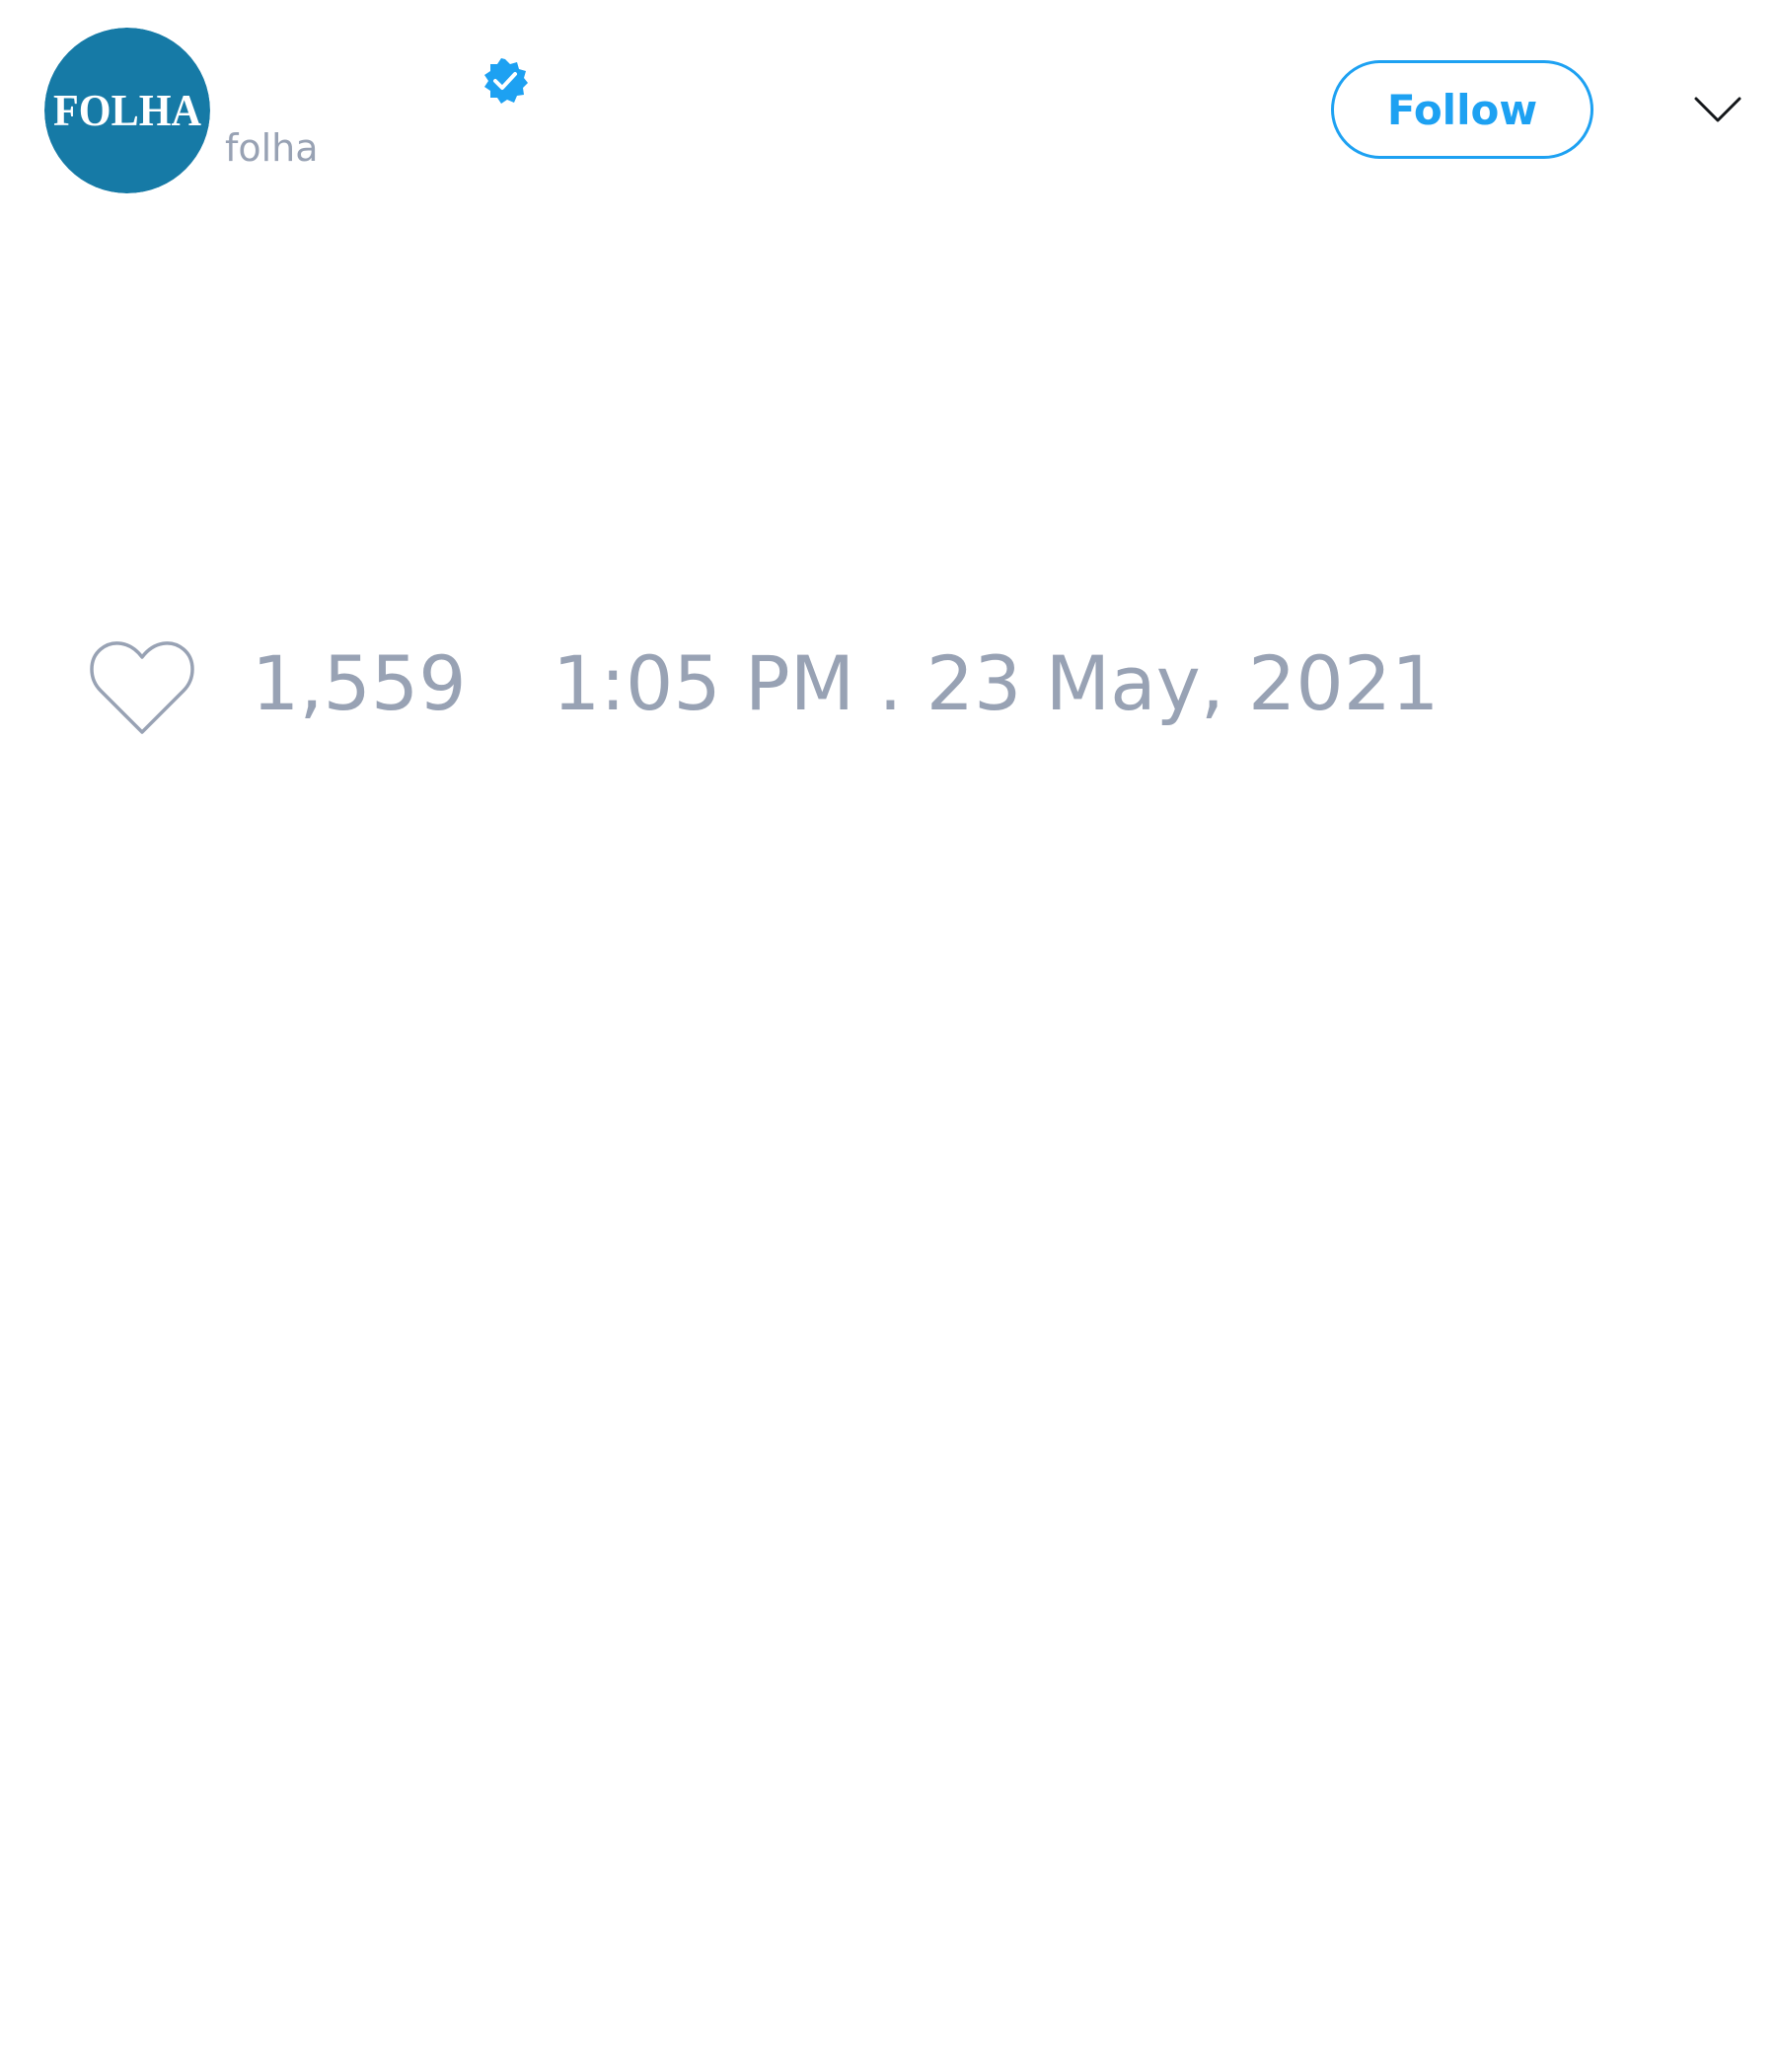  Describe the element at coordinates (1462, 110) in the screenshot. I see `follow-button: Follow` at that location.